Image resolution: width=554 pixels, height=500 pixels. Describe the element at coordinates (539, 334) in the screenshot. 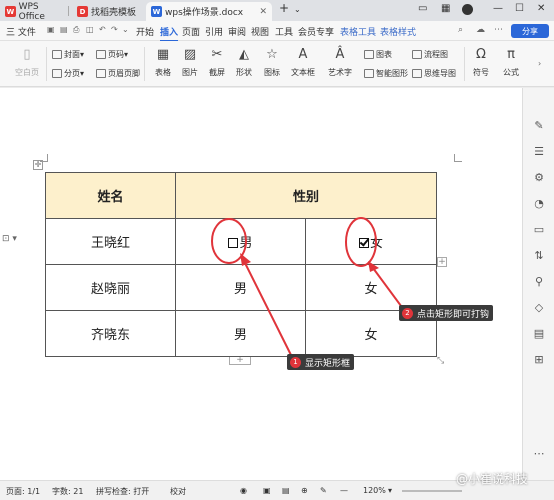

I see `template-icon: ▤` at that location.